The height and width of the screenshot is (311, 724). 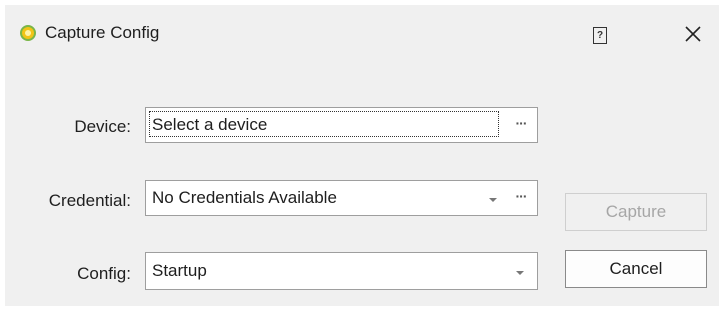 I want to click on device-browse-button: ···, so click(x=521, y=123).